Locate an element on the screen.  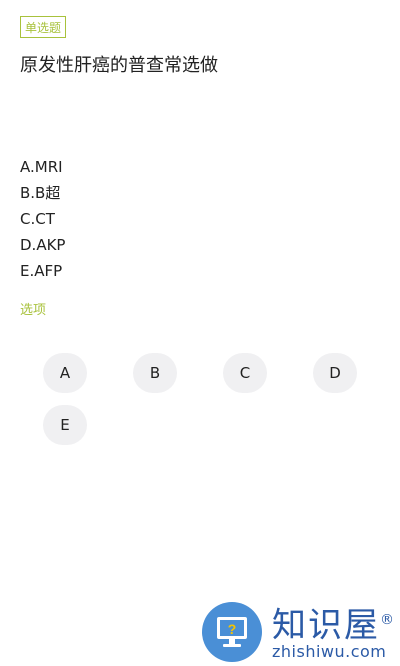
choice-button-b: B is located at coordinates (155, 373).